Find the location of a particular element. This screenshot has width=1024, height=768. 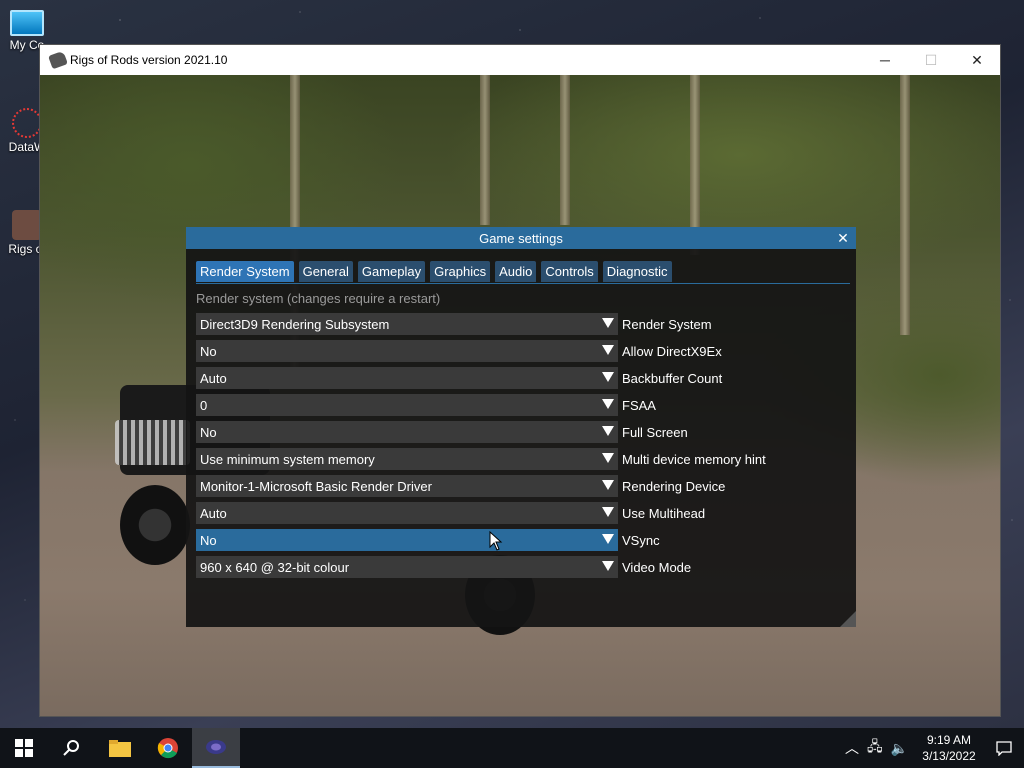

setting-label: Render System is located at coordinates (667, 324).